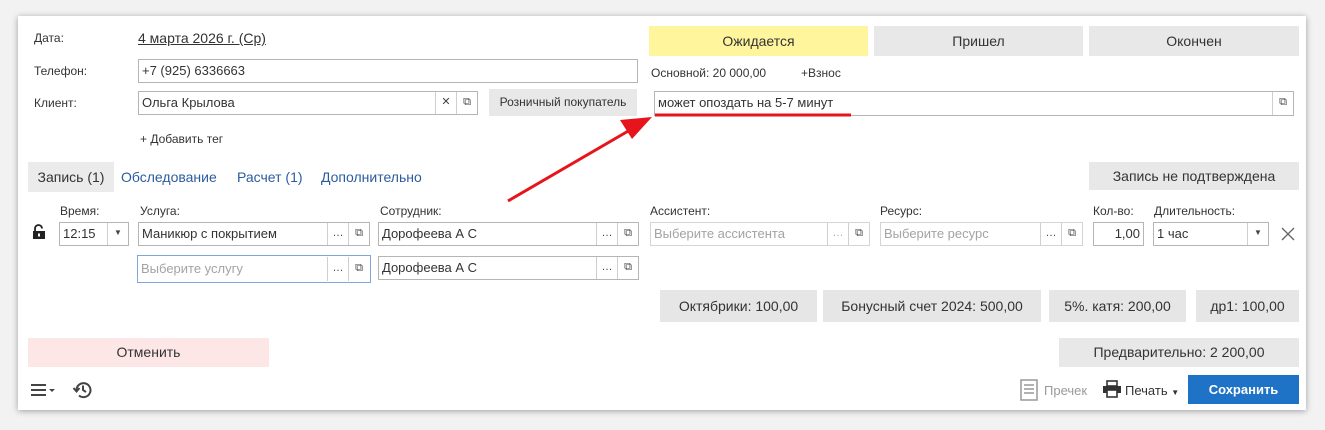 The width and height of the screenshot is (1325, 430). Describe the element at coordinates (148, 352) in the screenshot. I see `cancel-button: Отменить` at that location.